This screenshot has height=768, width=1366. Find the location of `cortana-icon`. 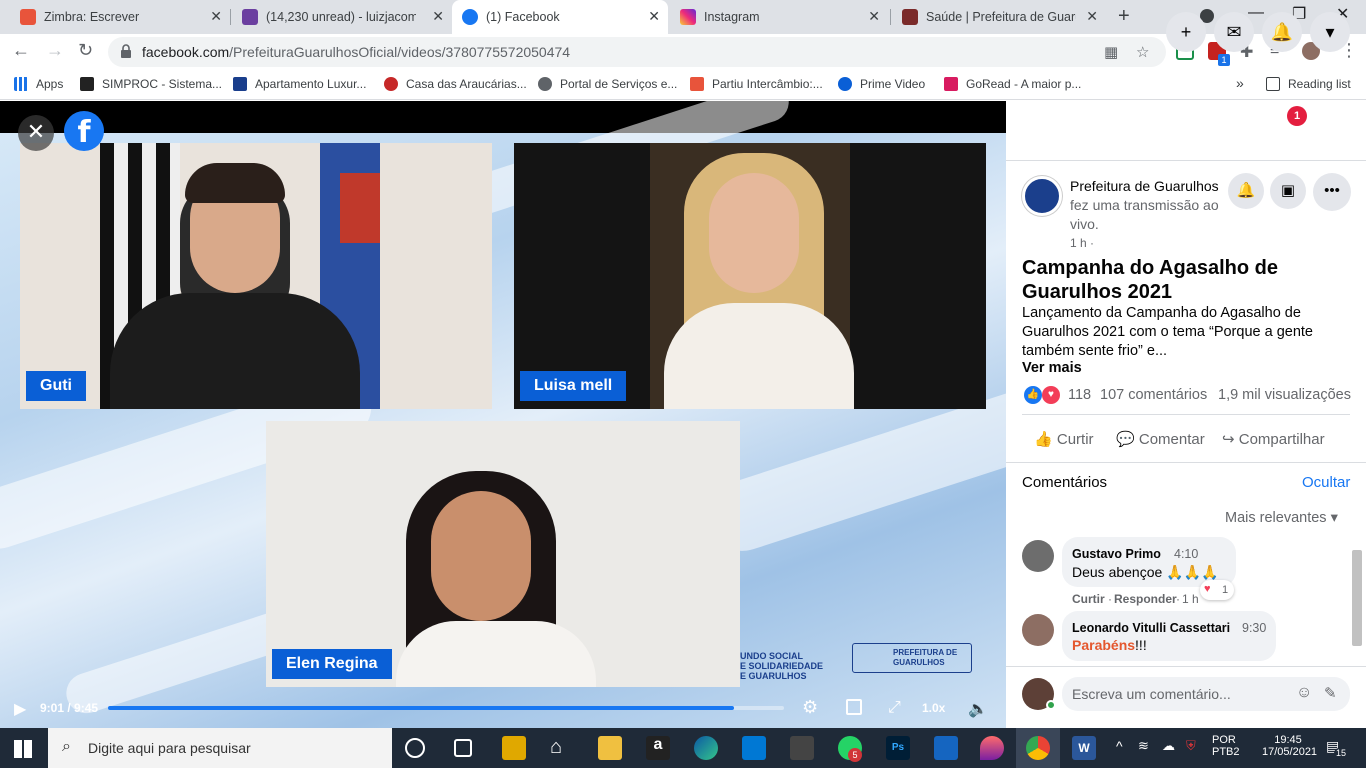

cortana-icon is located at coordinates (415, 748).